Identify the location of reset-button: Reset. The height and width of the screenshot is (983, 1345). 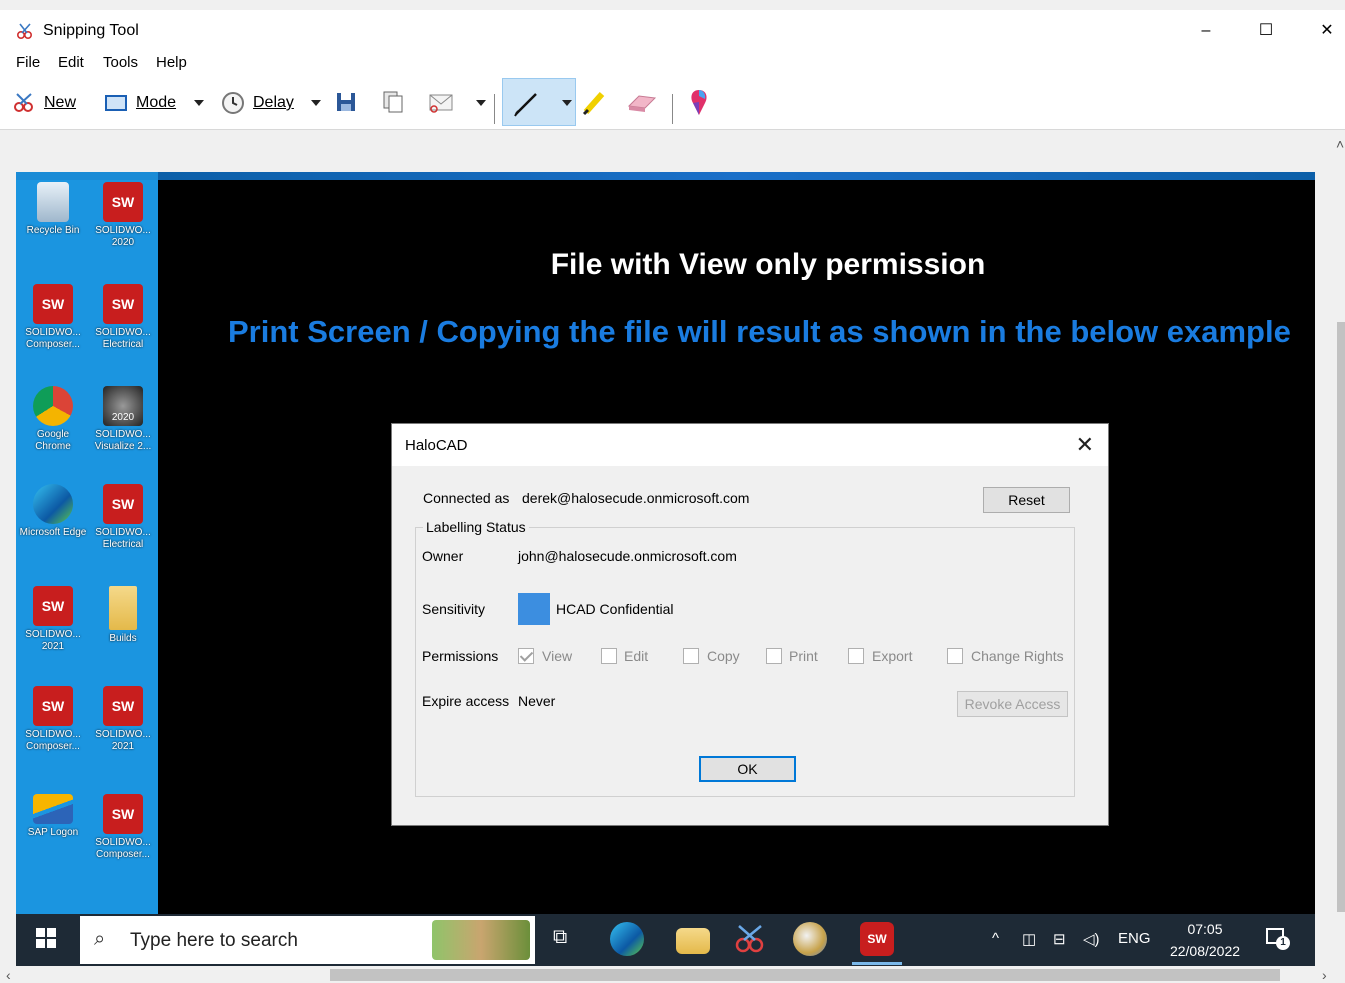
(1026, 500).